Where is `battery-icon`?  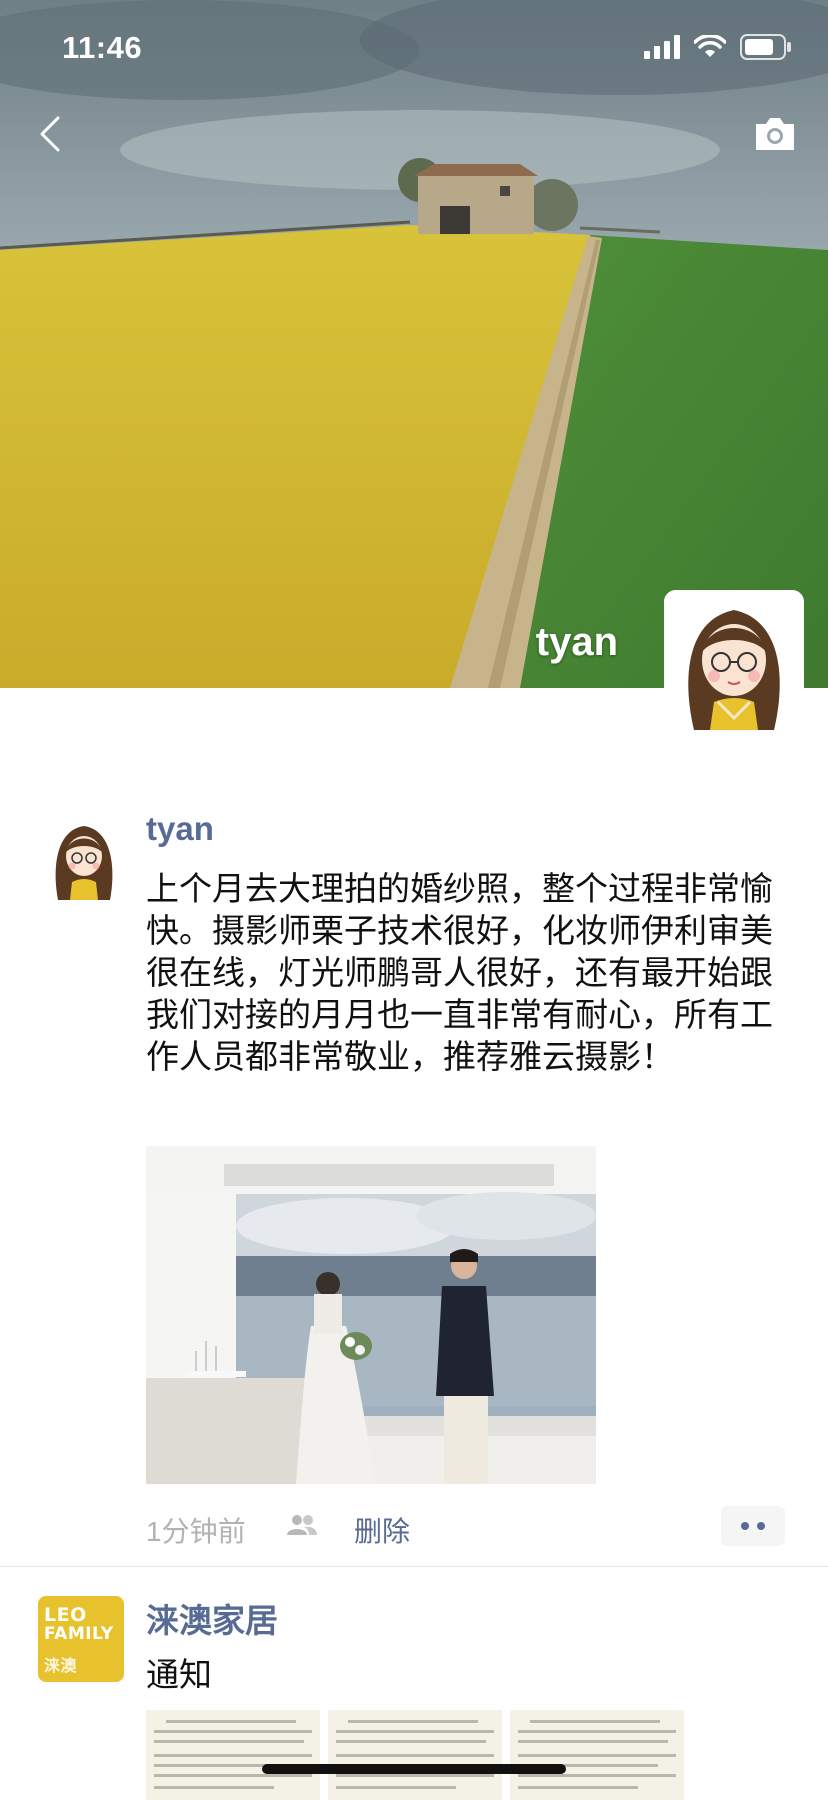 battery-icon is located at coordinates (765, 47).